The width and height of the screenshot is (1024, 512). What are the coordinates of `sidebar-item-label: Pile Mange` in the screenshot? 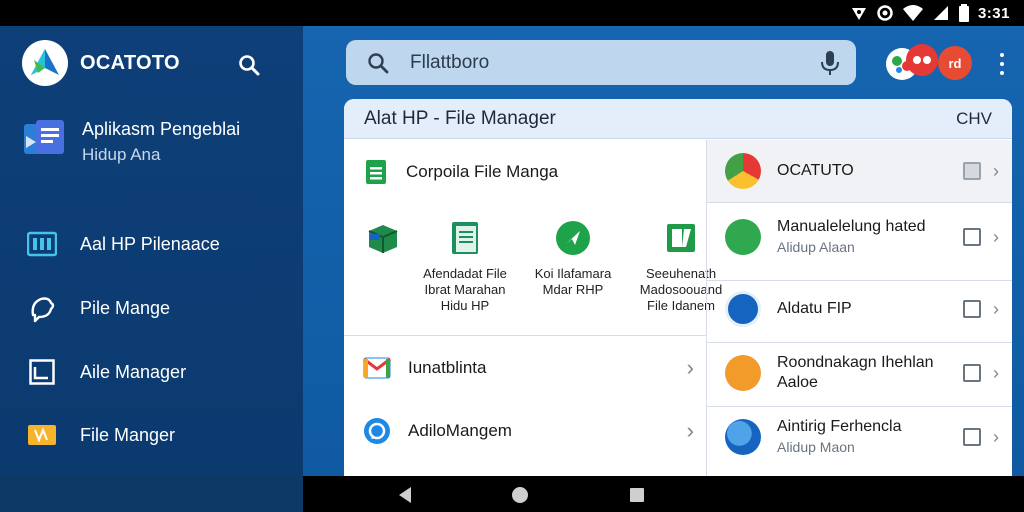 It's located at (125, 307).